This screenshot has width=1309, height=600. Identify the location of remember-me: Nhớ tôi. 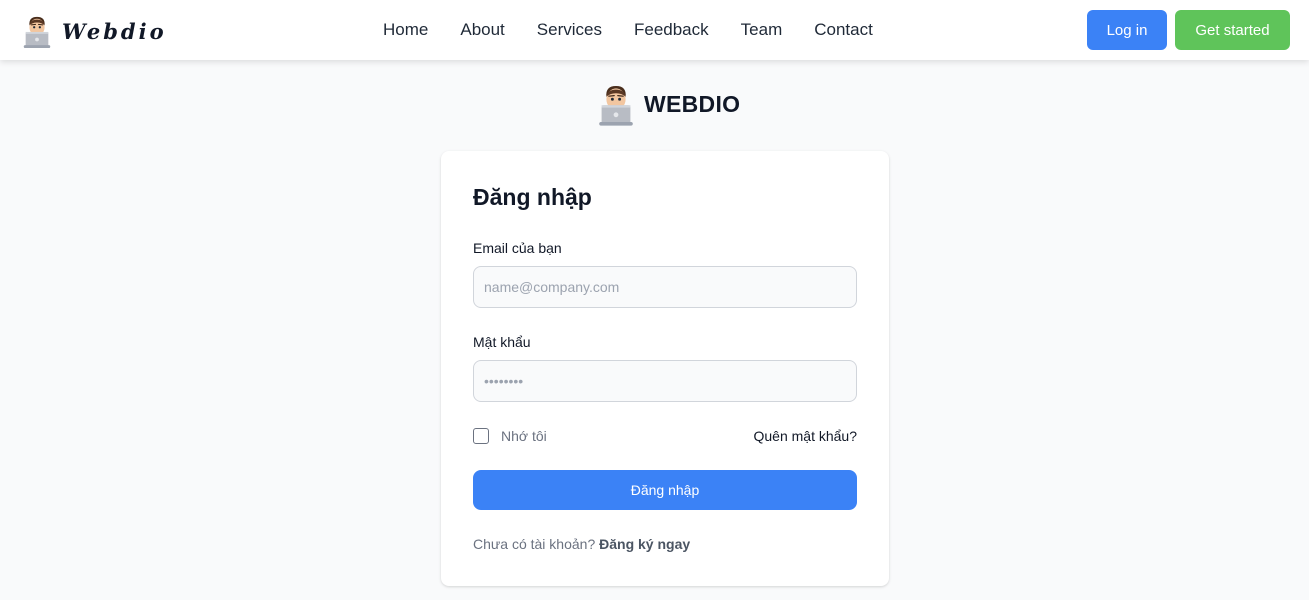
(510, 436).